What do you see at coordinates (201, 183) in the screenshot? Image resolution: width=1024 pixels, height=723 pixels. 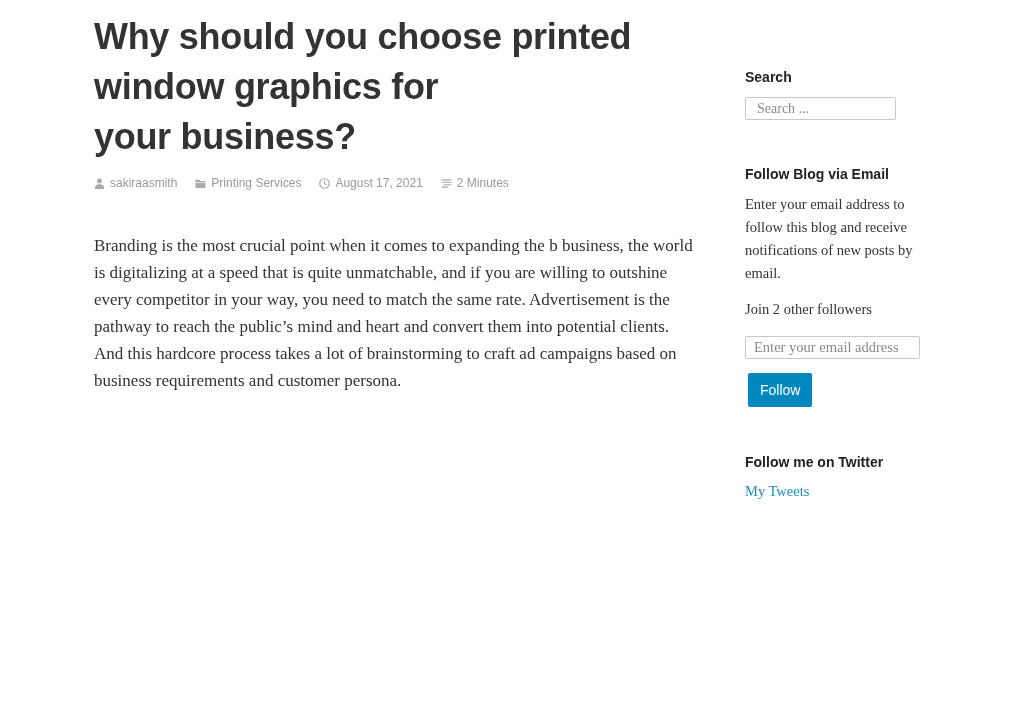 I see `folder-icon` at bounding box center [201, 183].